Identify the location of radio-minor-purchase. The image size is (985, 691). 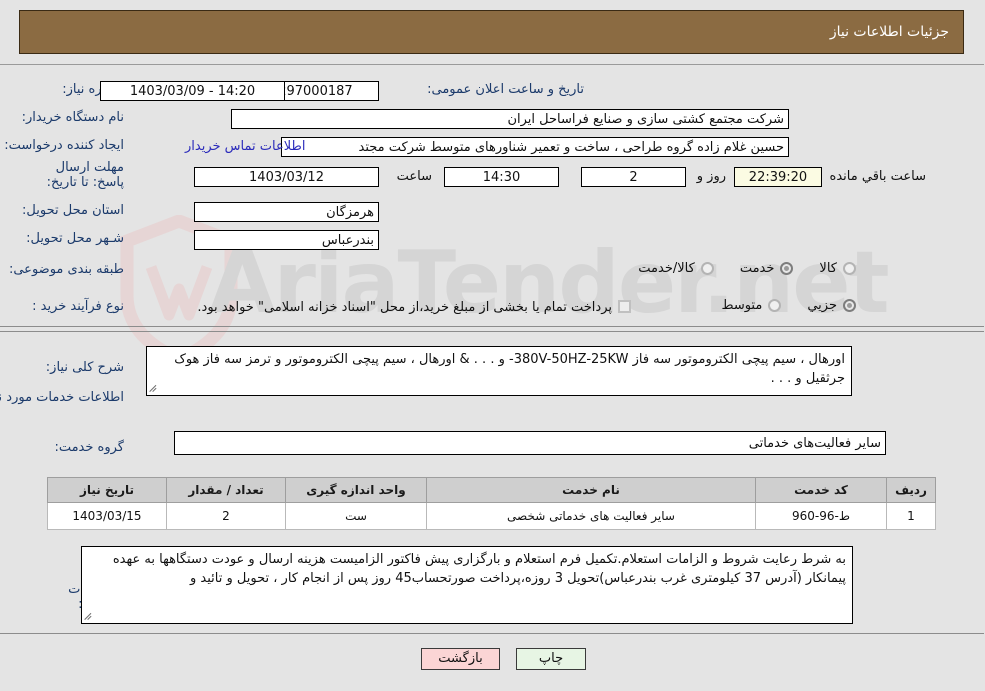
(850, 305).